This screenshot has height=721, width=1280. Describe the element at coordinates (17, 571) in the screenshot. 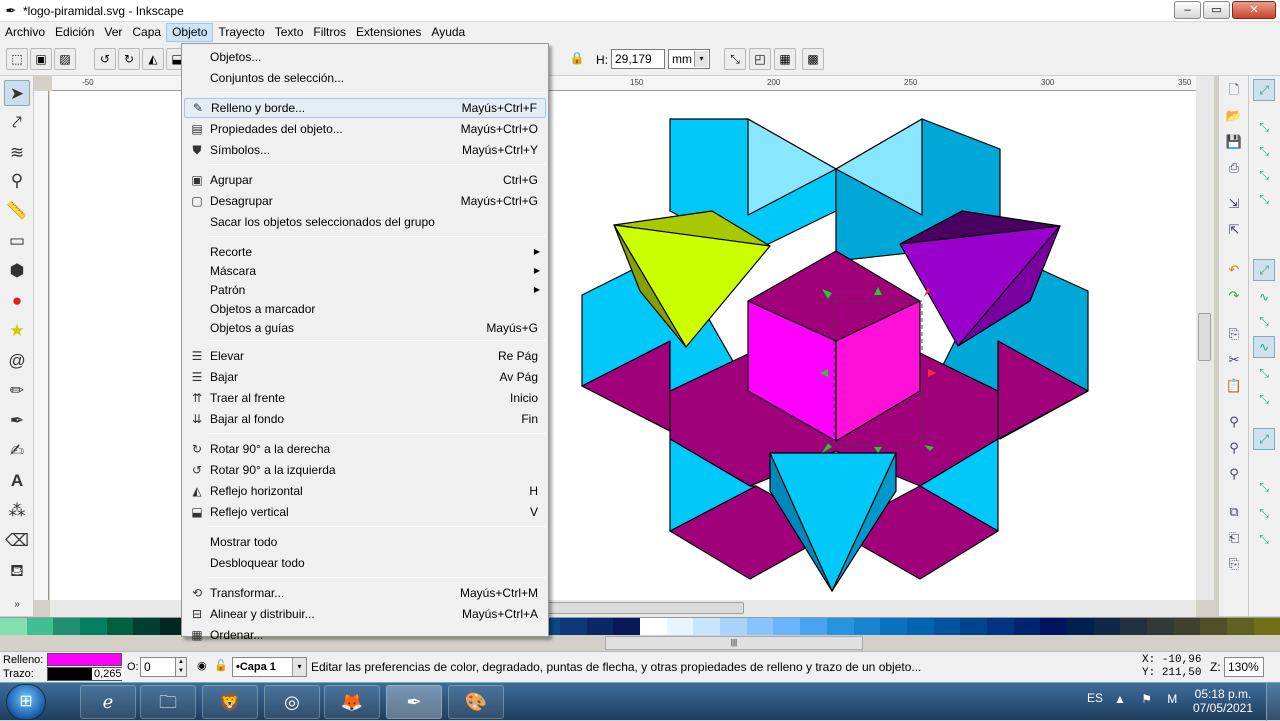

I see `bucket-tool-icon: ⛾` at that location.